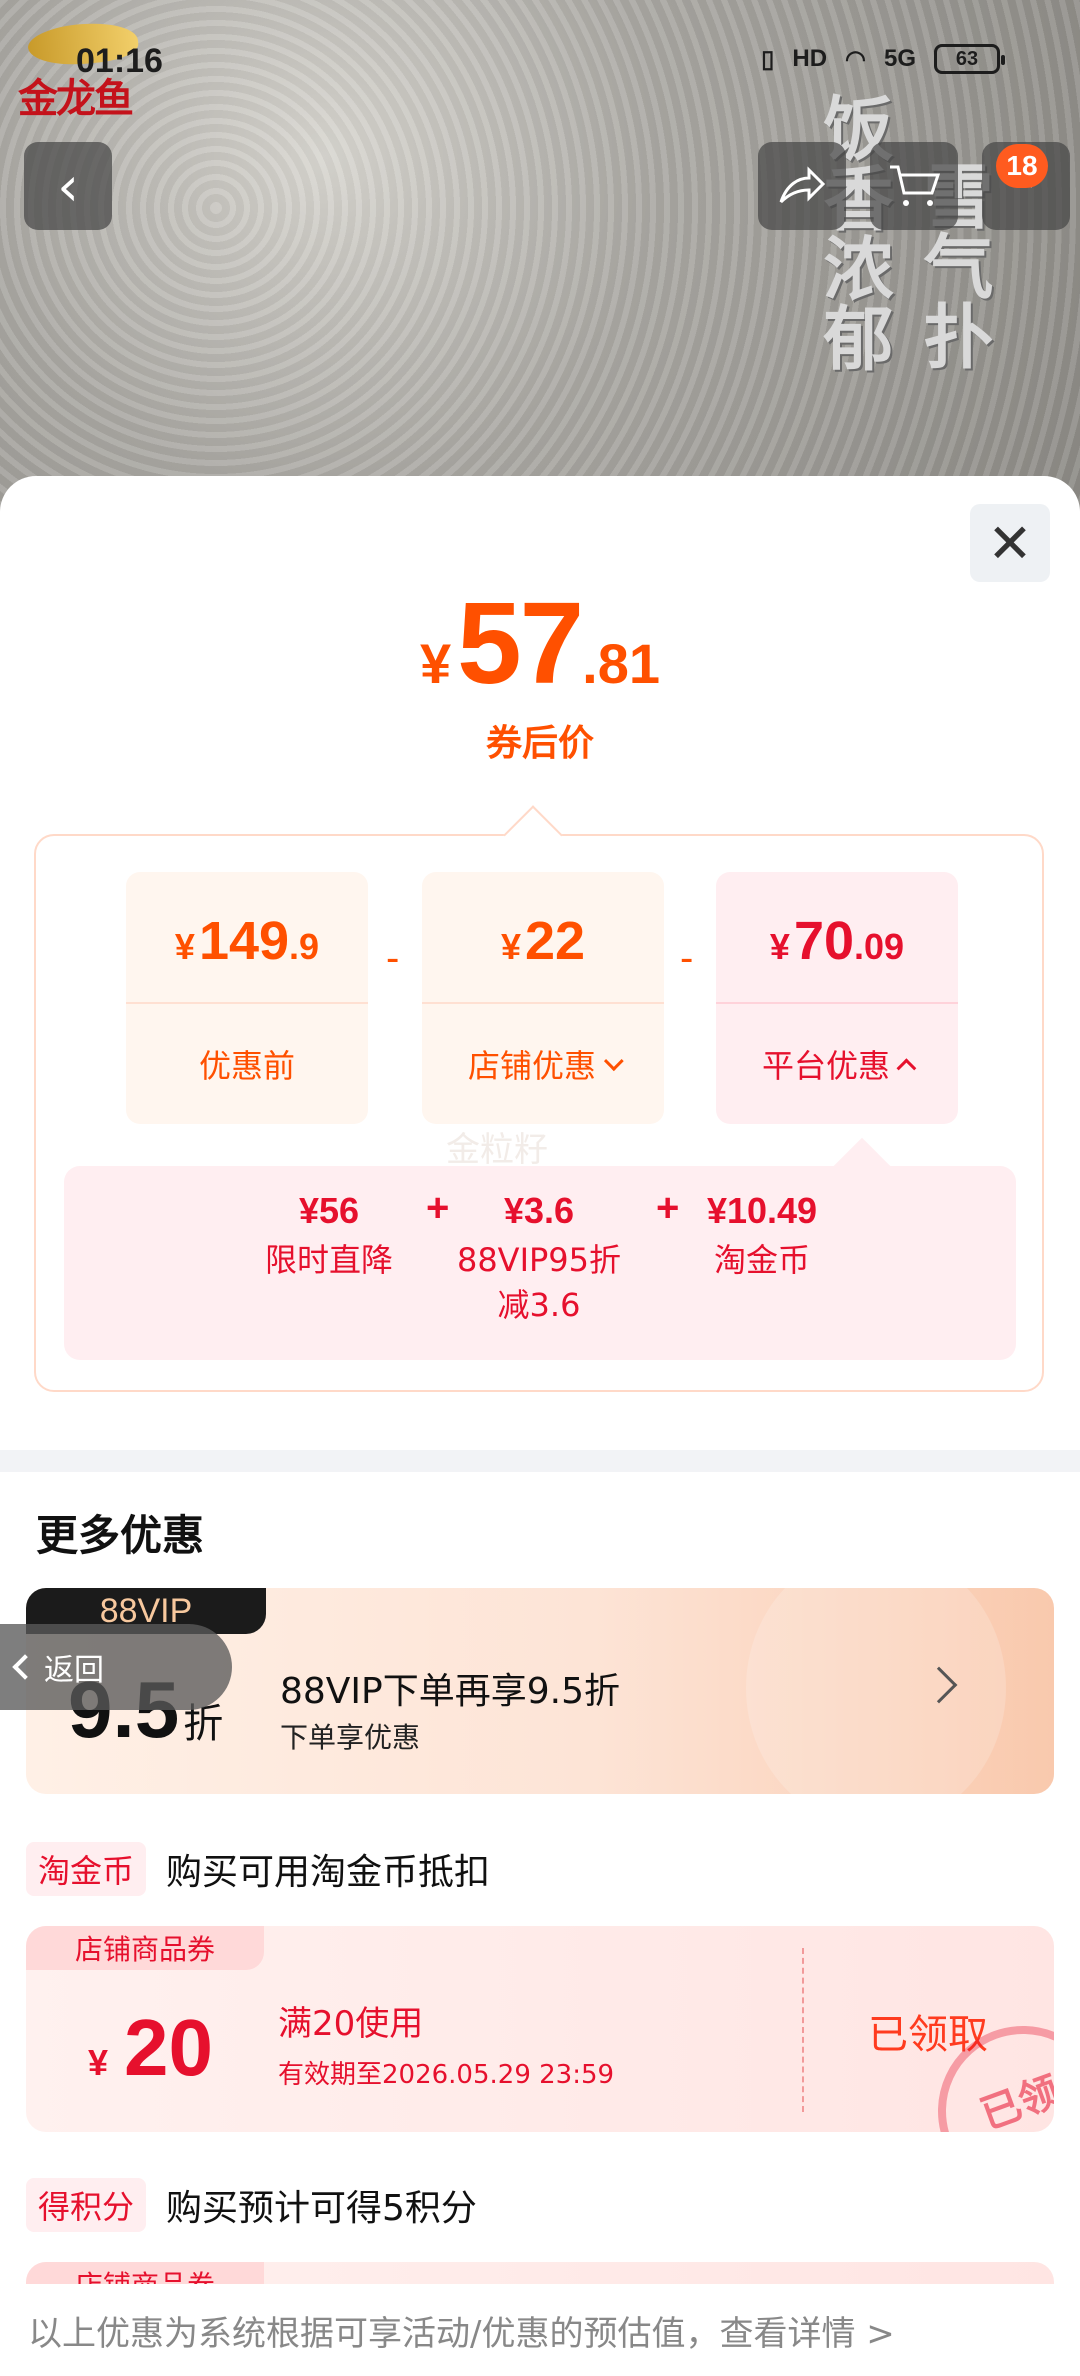 This screenshot has height=2376, width=1080. I want to click on chevron-down-icon, so click(613, 1061).